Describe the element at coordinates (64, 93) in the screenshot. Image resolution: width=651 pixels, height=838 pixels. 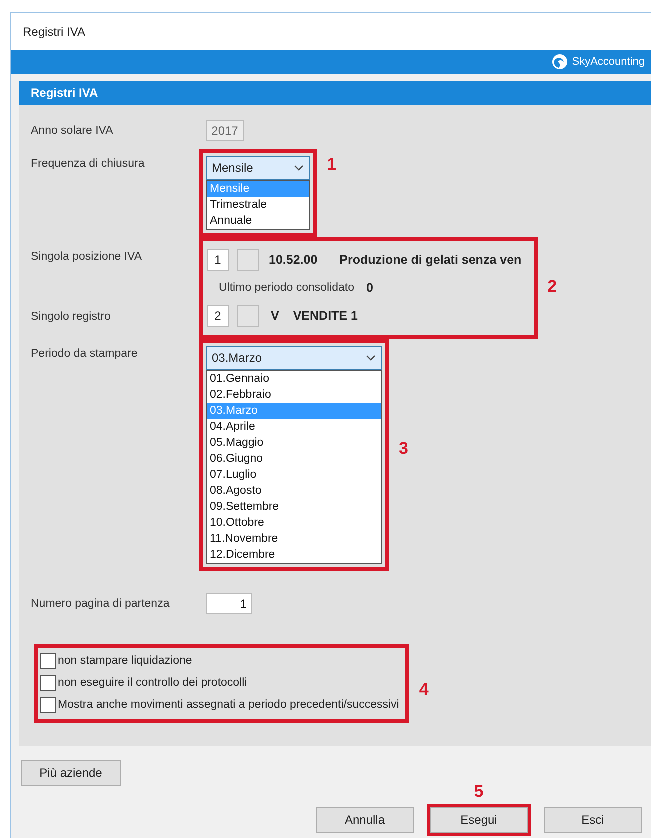
I see `panel-title: Registri IVA` at that location.